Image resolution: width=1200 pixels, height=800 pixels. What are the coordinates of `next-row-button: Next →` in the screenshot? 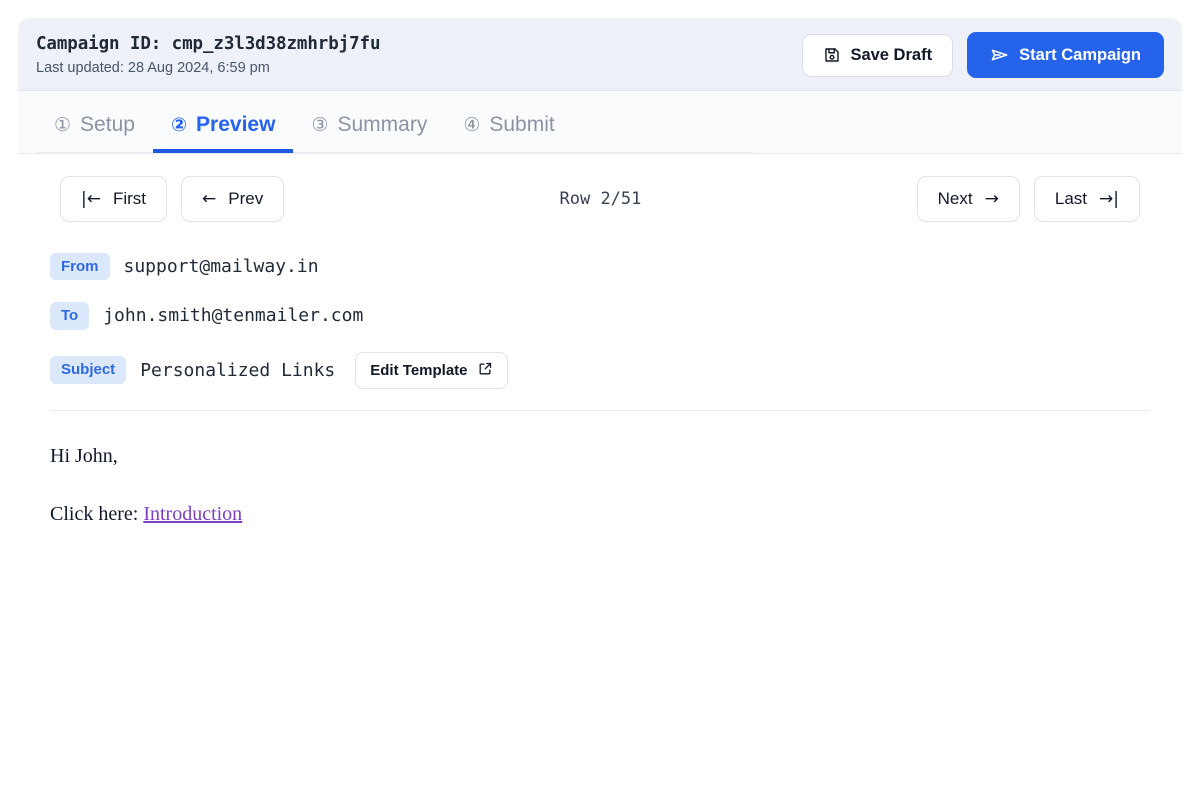 It's located at (968, 199).